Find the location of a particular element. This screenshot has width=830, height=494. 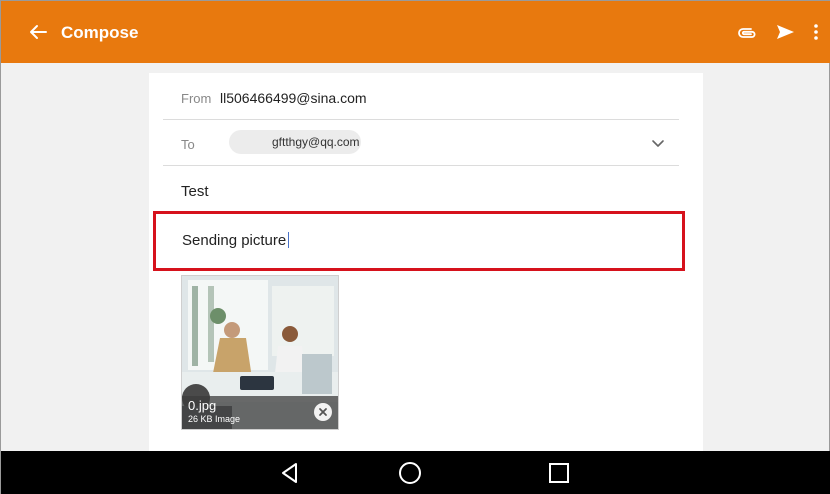

more-vertical-icon is located at coordinates (816, 32).